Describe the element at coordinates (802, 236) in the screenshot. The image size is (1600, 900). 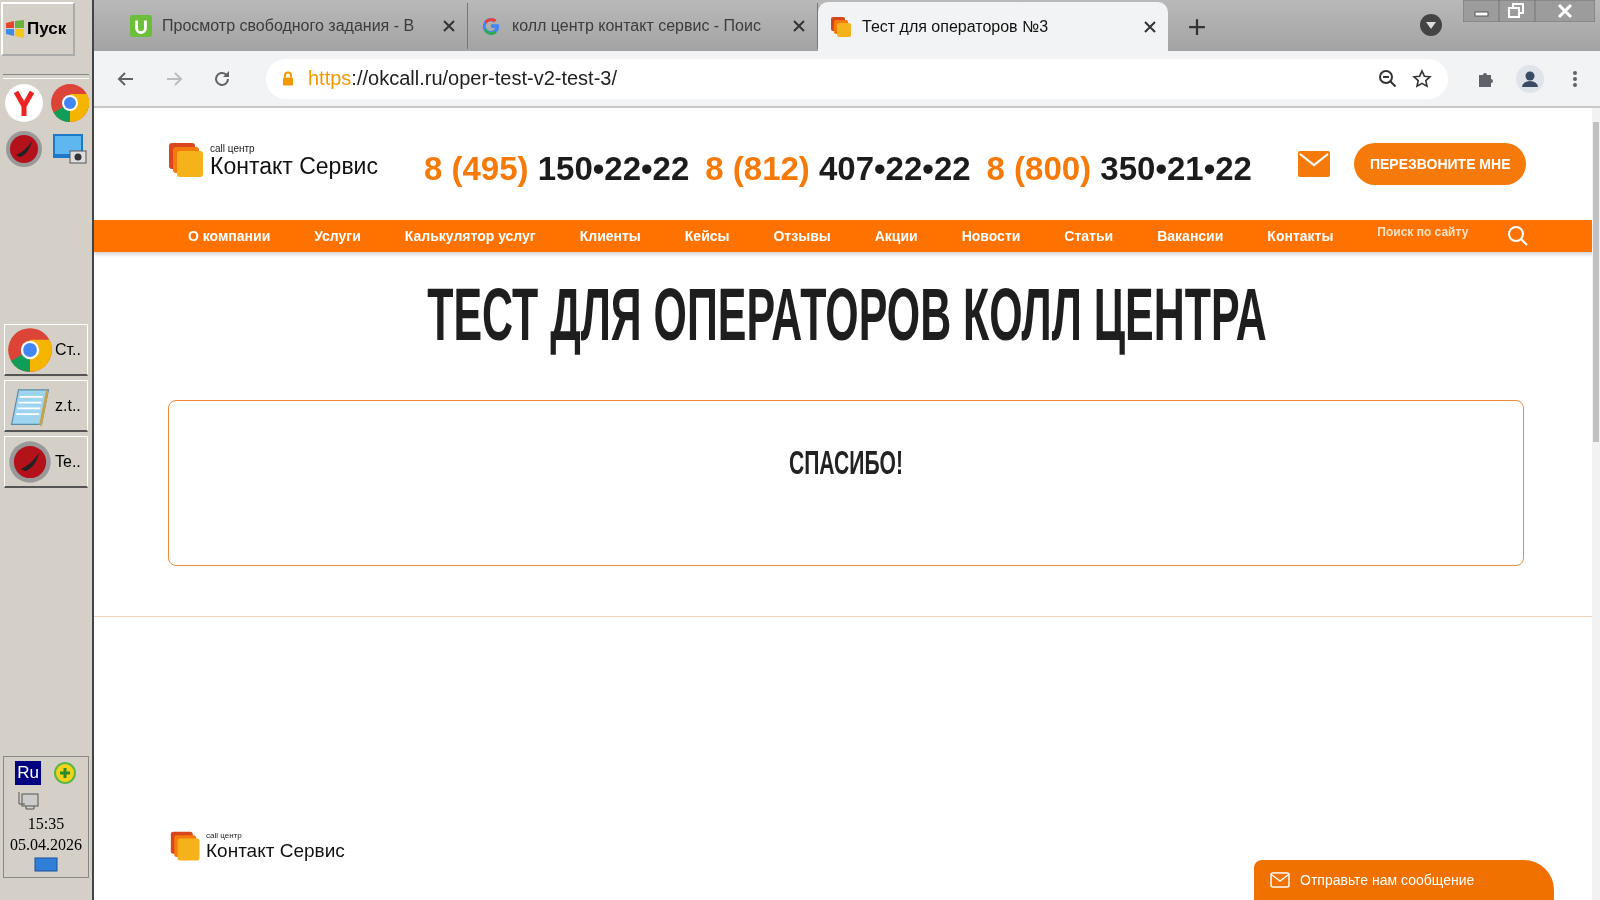
I see `nav-link: Отзывы` at that location.